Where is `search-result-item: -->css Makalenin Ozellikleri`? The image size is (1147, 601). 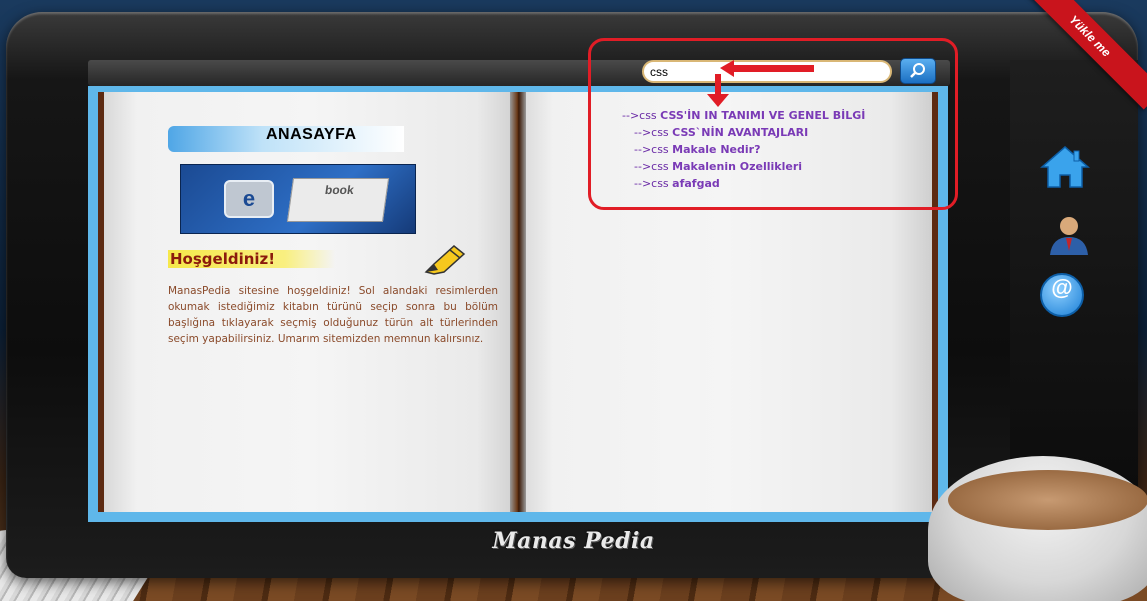 search-result-item: -->css Makalenin Ozellikleri is located at coordinates (782, 166).